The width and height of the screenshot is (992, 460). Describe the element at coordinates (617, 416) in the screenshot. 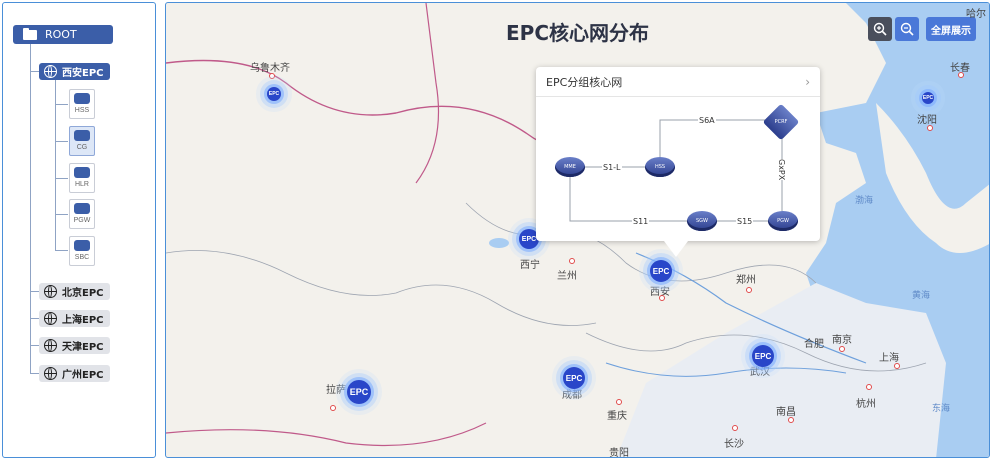

I see `city-label: 重庆` at that location.